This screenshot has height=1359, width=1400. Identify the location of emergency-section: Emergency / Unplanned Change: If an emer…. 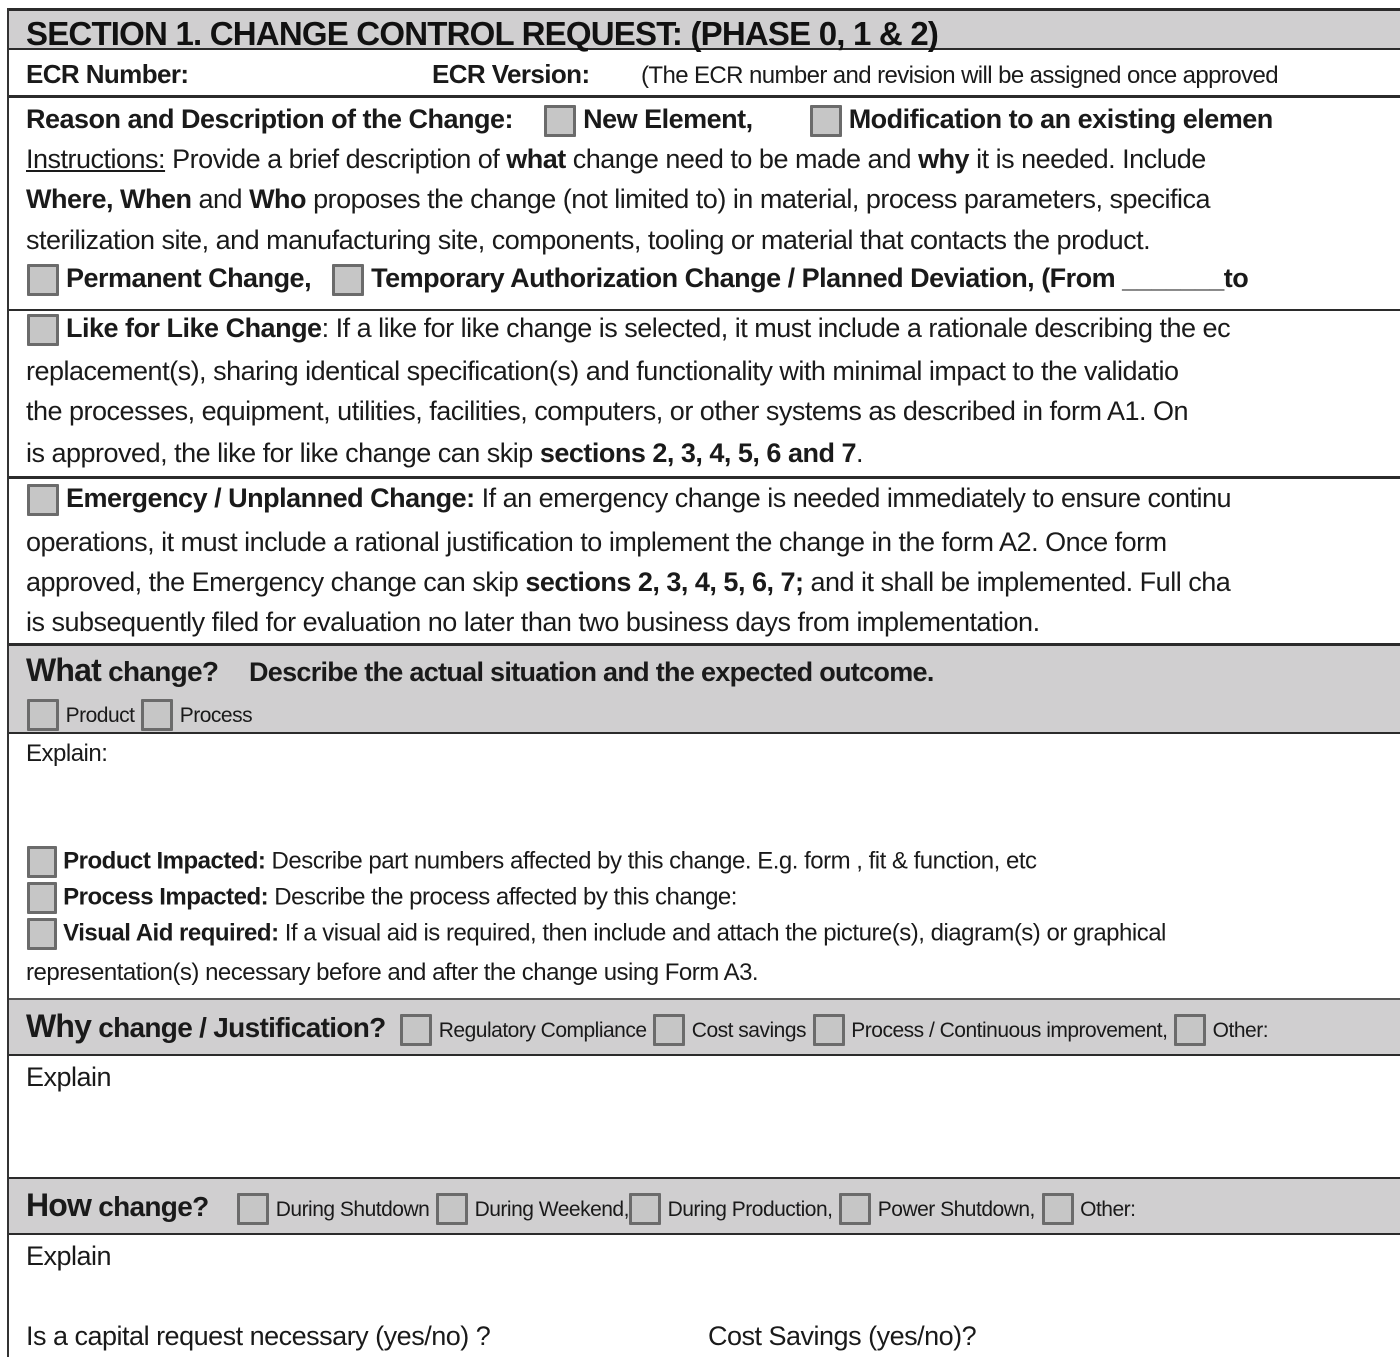
(704, 562).